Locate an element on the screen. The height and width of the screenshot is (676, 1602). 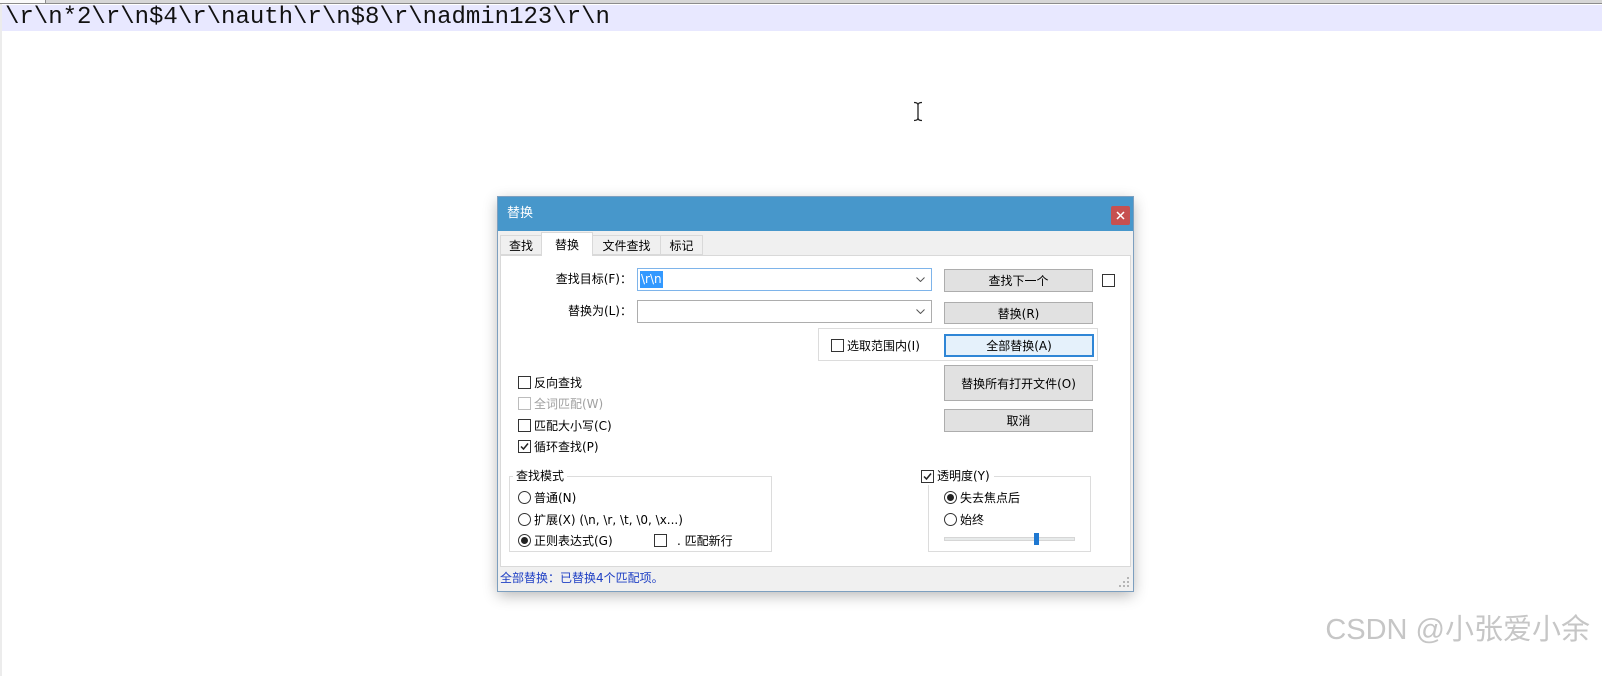
mode-regex: 正则表达式(G) is located at coordinates (565, 540).